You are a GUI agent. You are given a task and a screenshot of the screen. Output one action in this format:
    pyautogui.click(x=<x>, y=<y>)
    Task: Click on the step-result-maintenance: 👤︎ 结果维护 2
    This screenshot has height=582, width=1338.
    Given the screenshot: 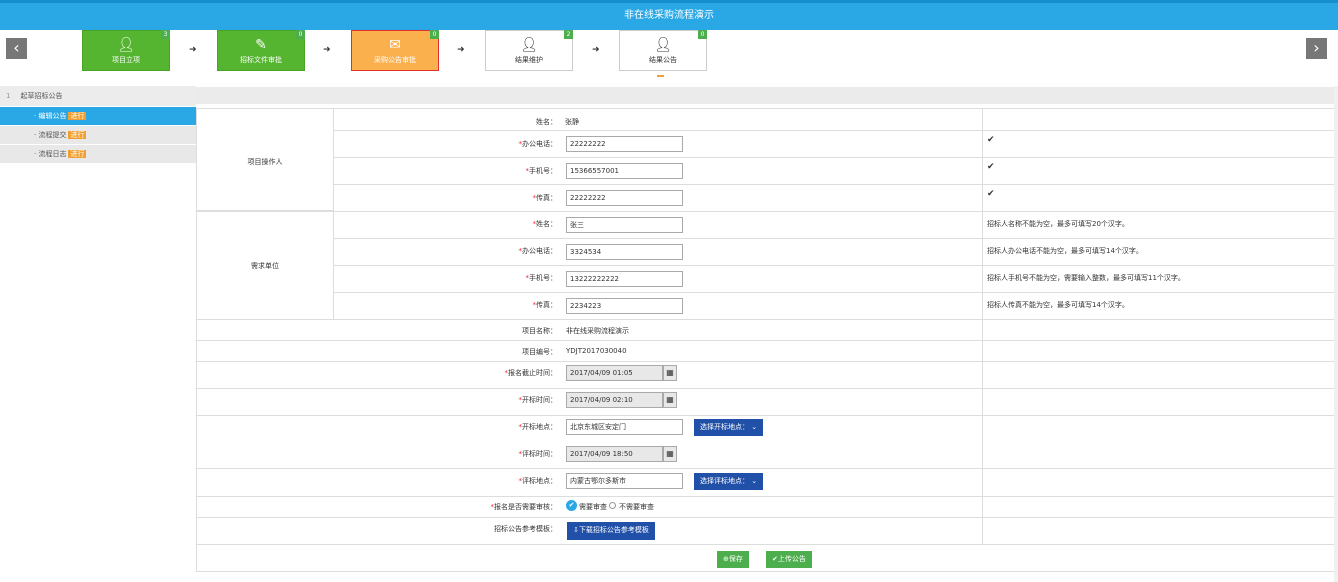 What is the action you would take?
    pyautogui.click(x=529, y=50)
    